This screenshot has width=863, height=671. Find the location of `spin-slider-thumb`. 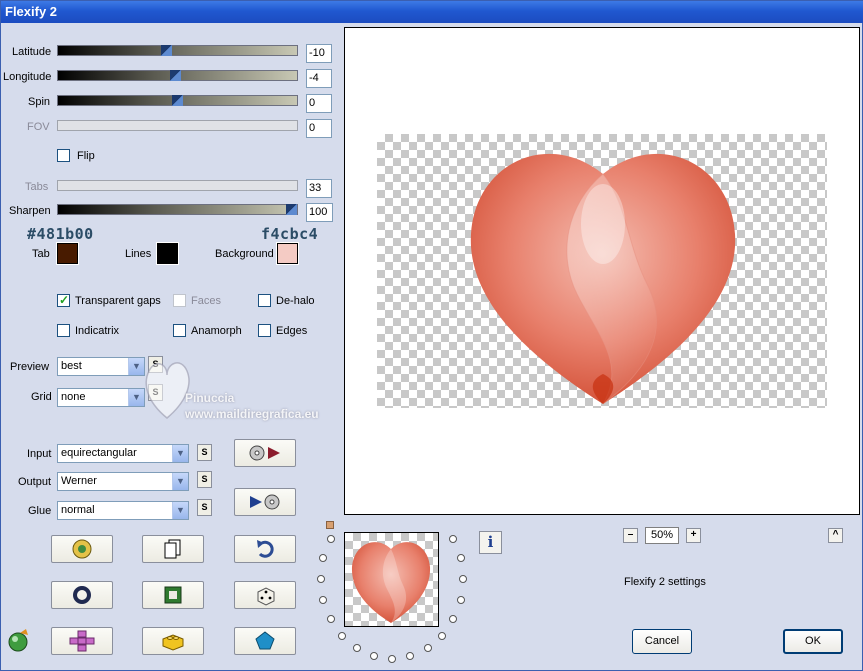

spin-slider-thumb is located at coordinates (177, 100).